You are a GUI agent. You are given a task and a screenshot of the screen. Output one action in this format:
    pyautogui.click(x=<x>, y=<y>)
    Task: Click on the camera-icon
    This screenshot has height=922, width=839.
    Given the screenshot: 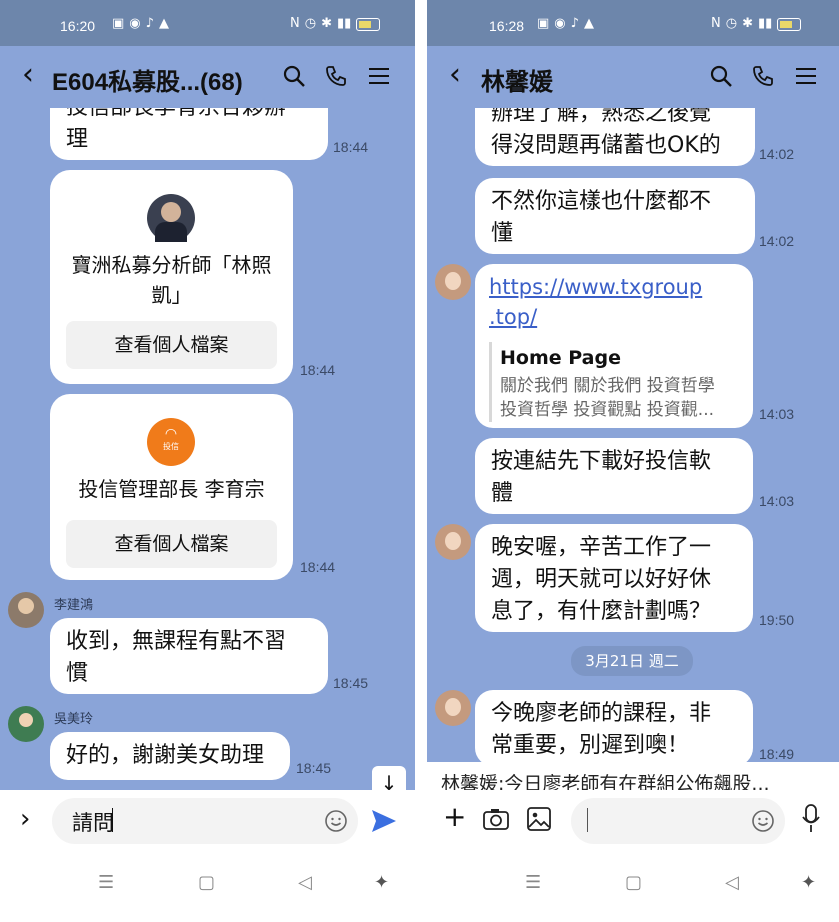 What is the action you would take?
    pyautogui.click(x=496, y=819)
    